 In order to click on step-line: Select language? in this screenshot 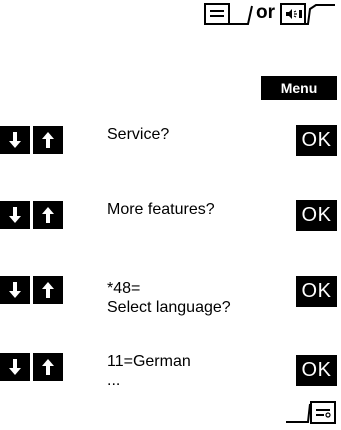, I will do `click(169, 307)`.